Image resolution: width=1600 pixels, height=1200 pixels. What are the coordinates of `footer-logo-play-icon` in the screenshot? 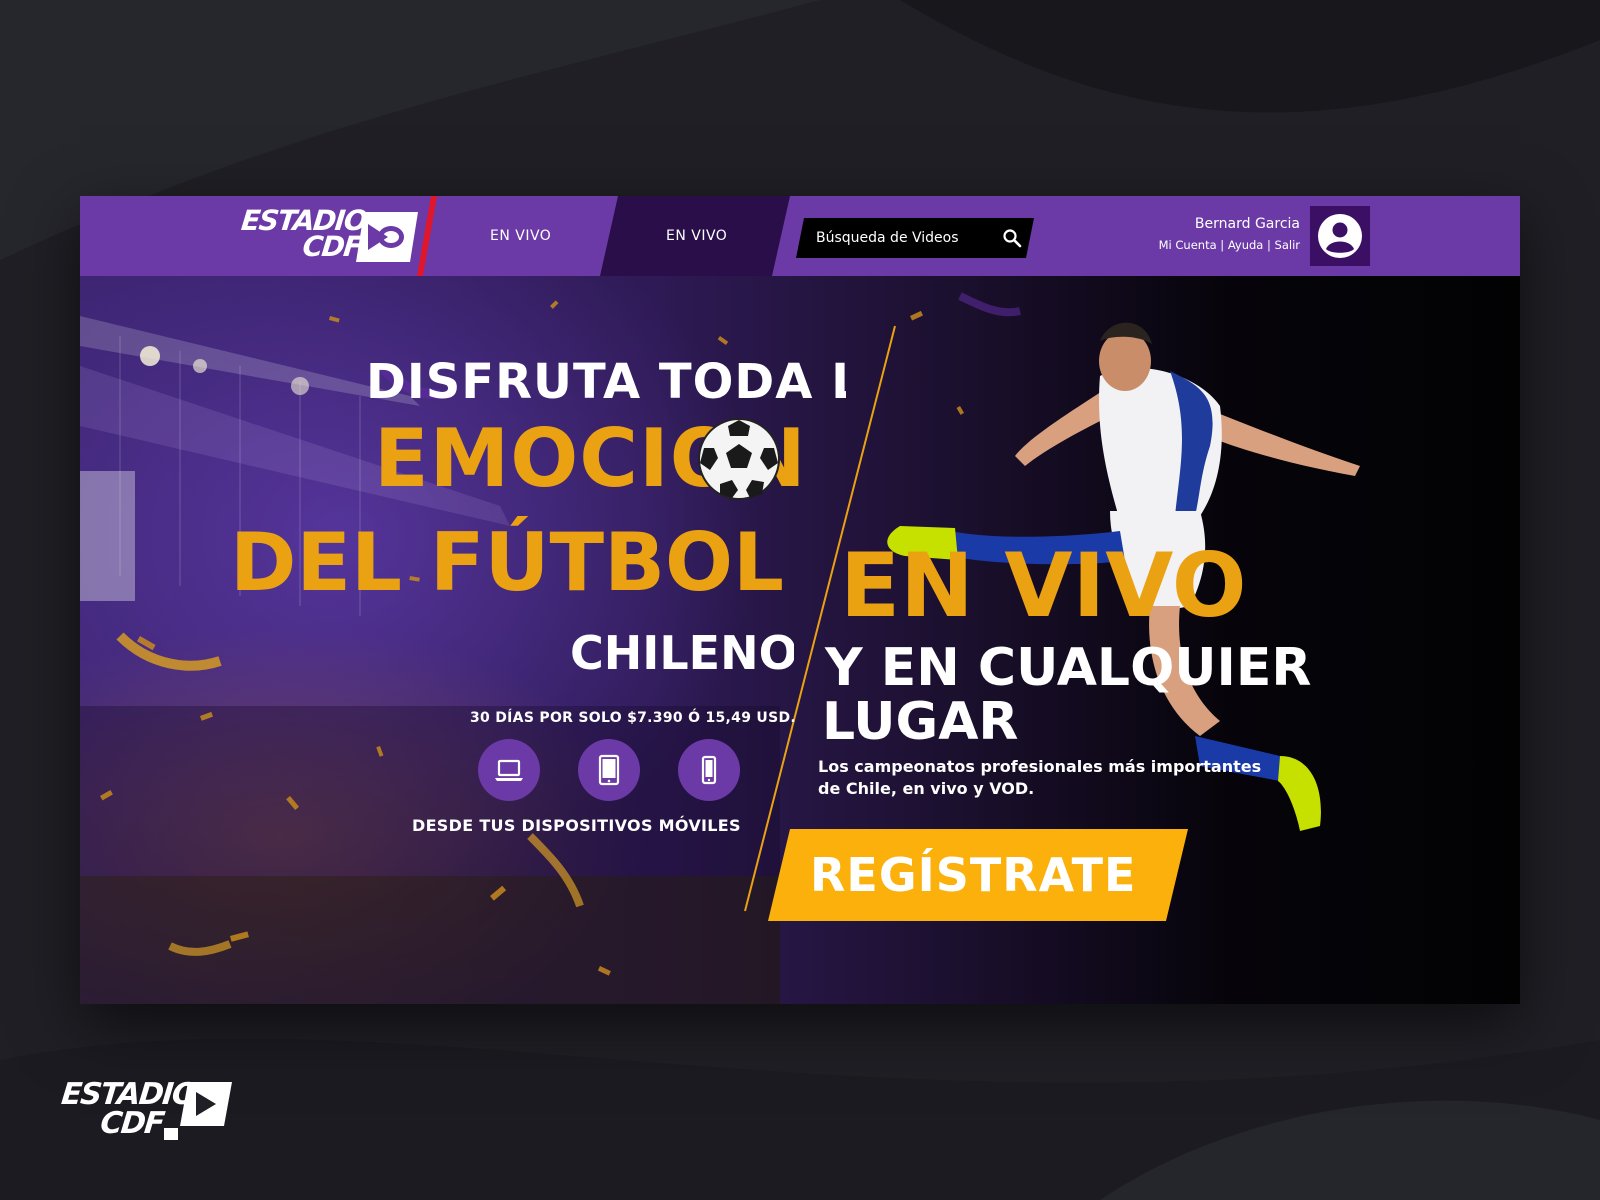 It's located at (206, 1104).